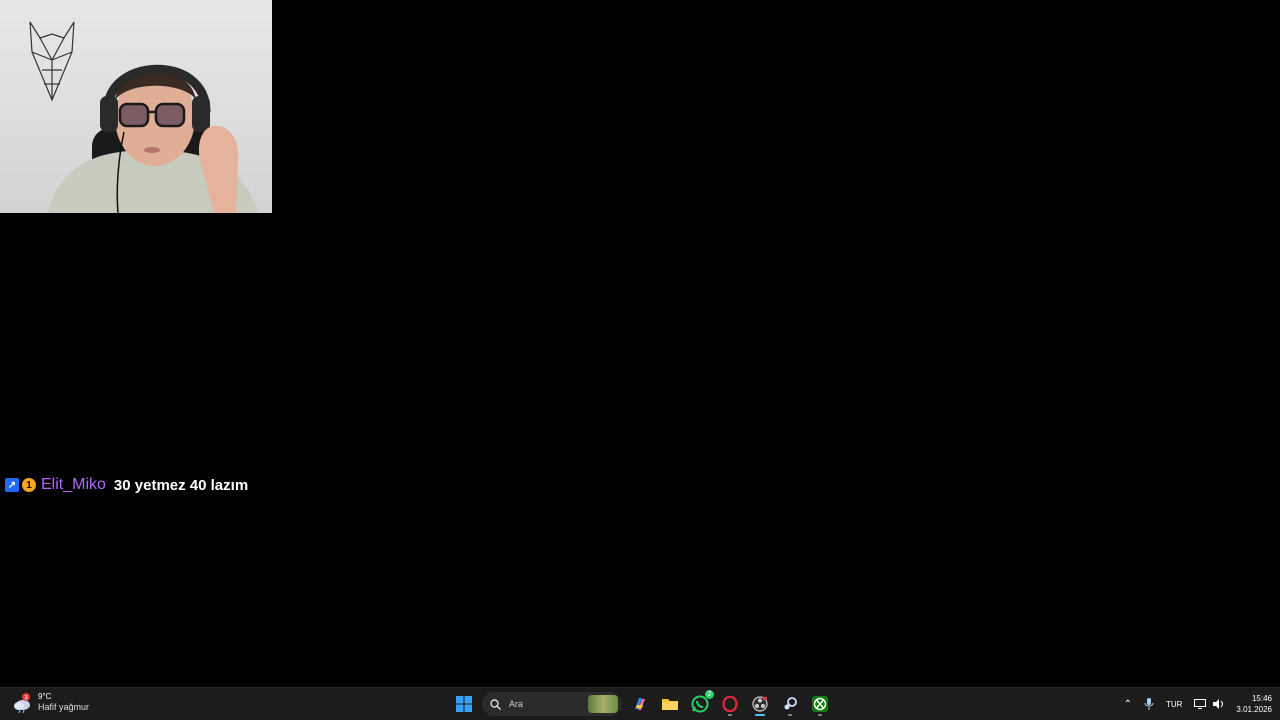  Describe the element at coordinates (552, 704) in the screenshot. I see `search-input: Ara` at that location.